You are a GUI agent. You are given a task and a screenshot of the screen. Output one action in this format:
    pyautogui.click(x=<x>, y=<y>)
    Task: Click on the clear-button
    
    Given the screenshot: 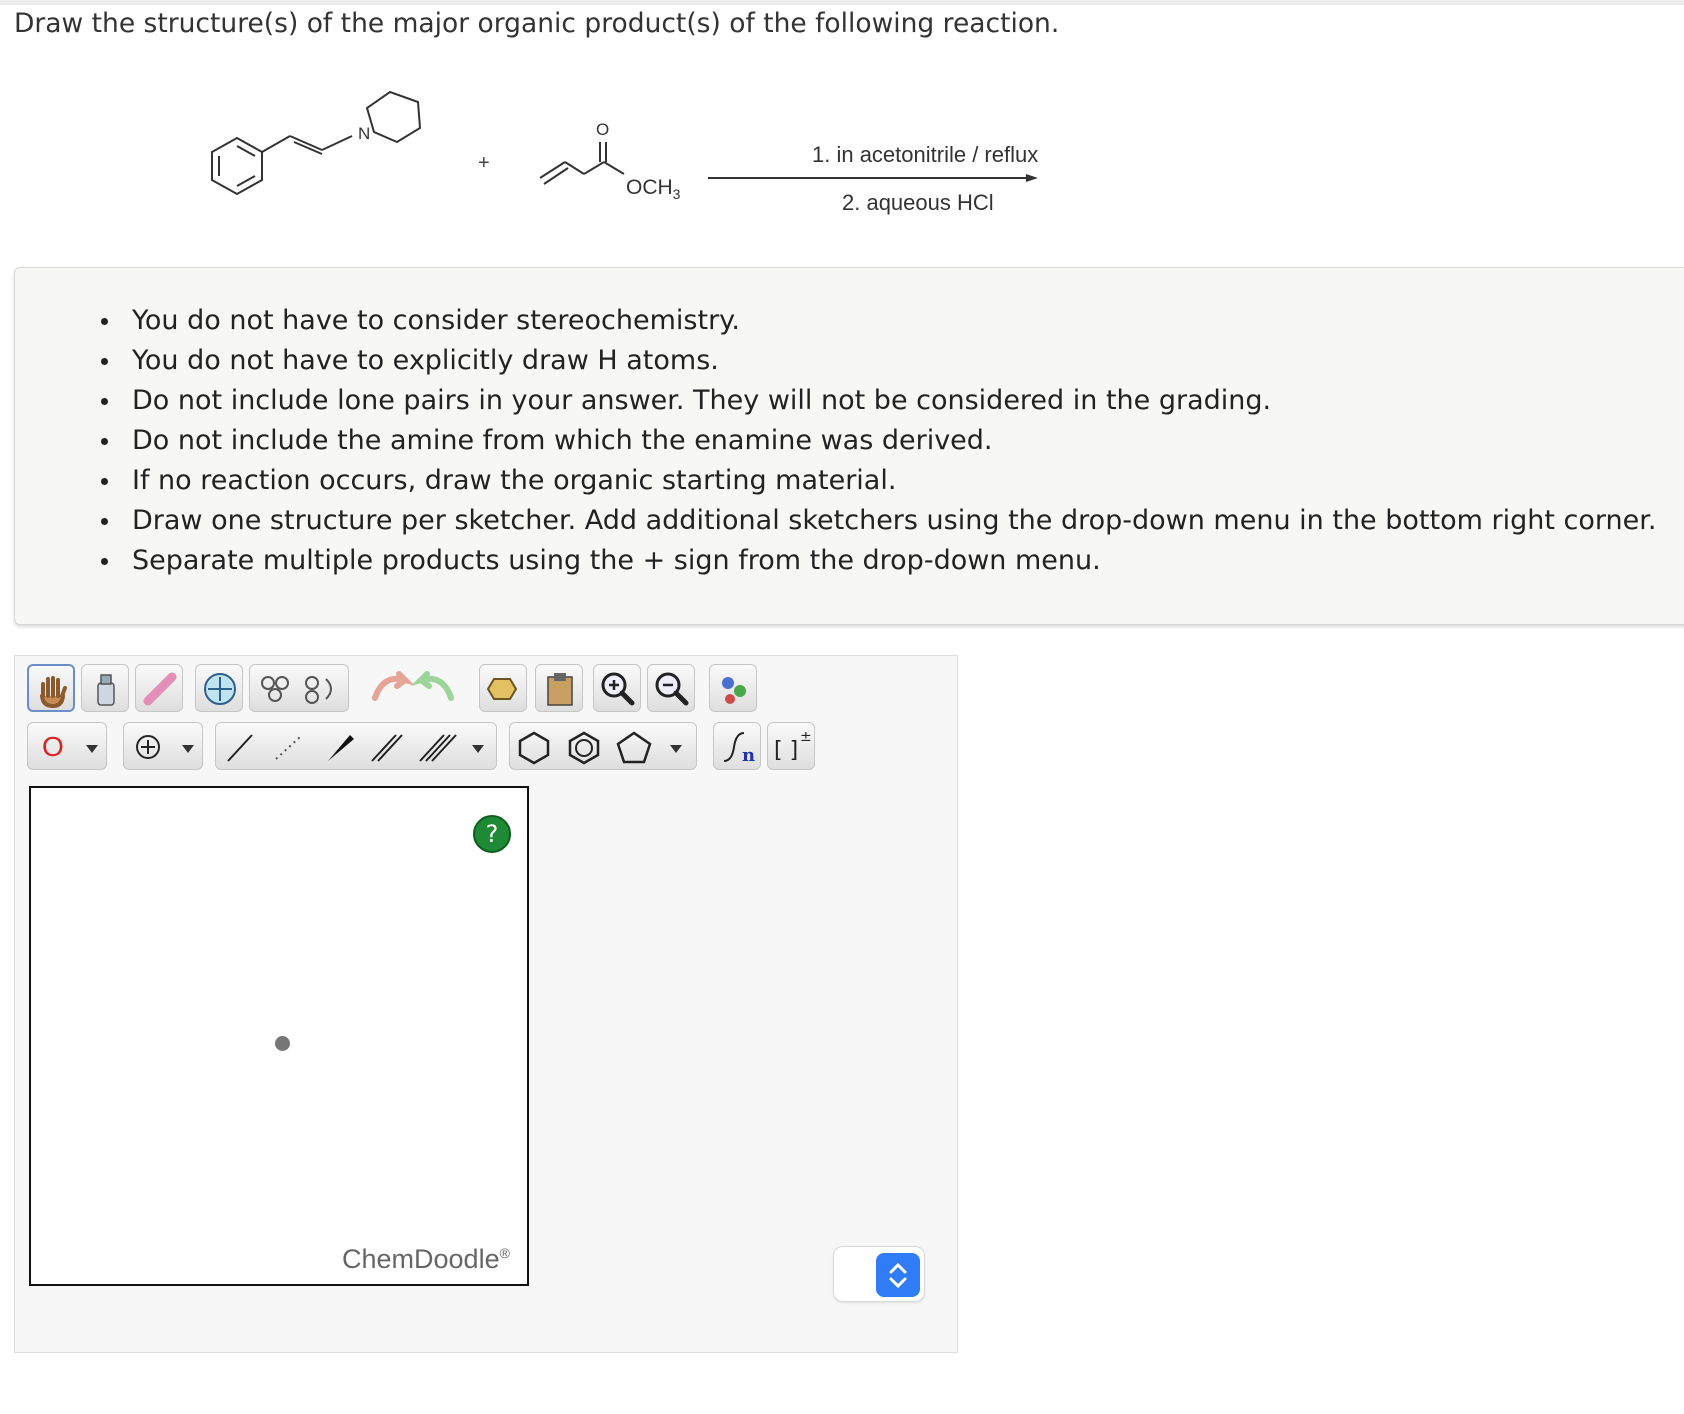 What is the action you would take?
    pyautogui.click(x=105, y=688)
    